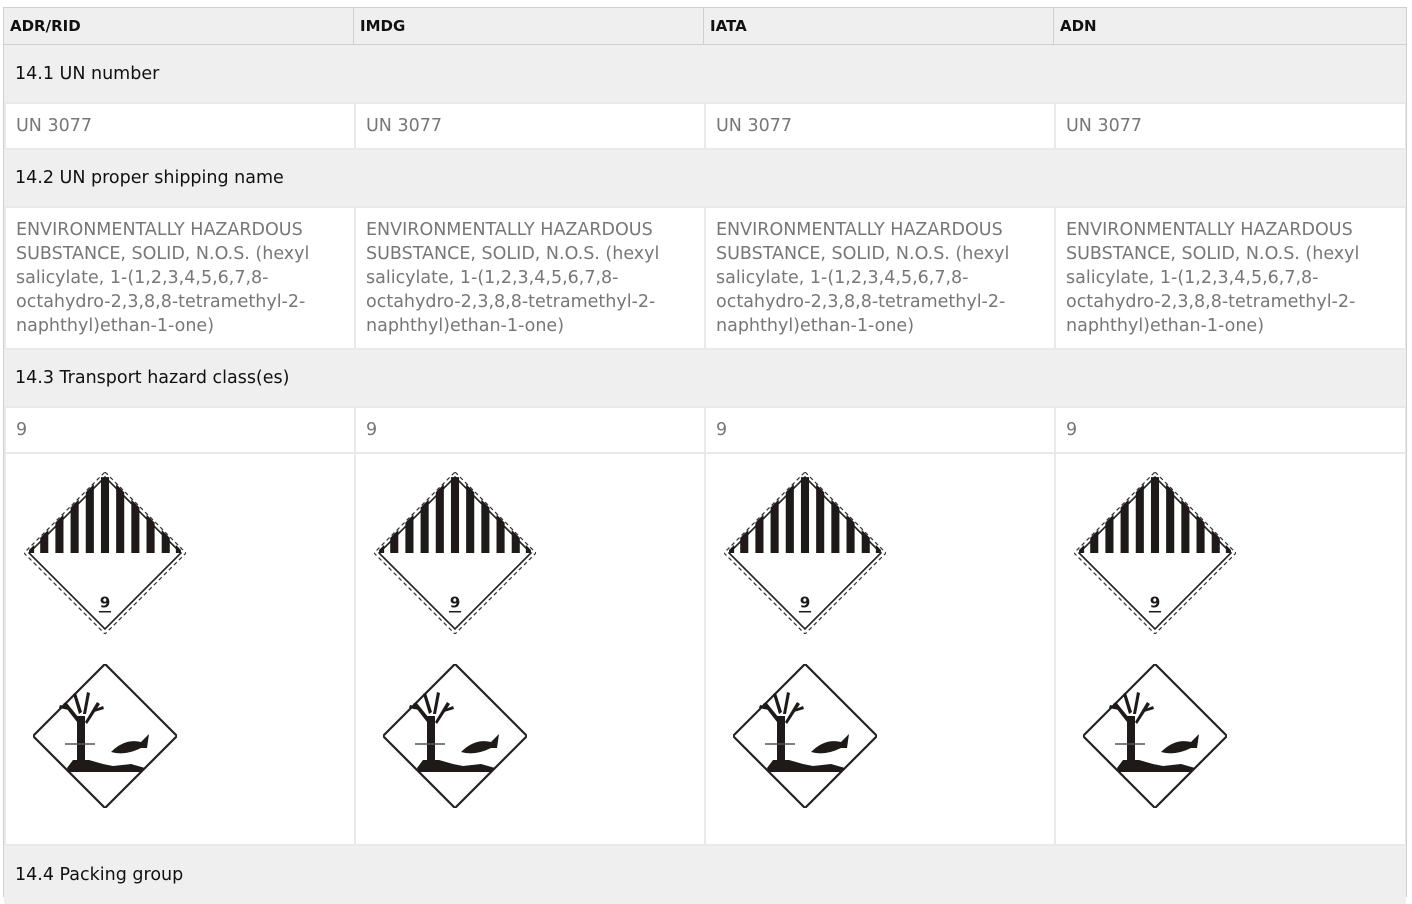 The width and height of the screenshot is (1412, 904). I want to click on pictograms-imdg: 9, so click(530, 649).